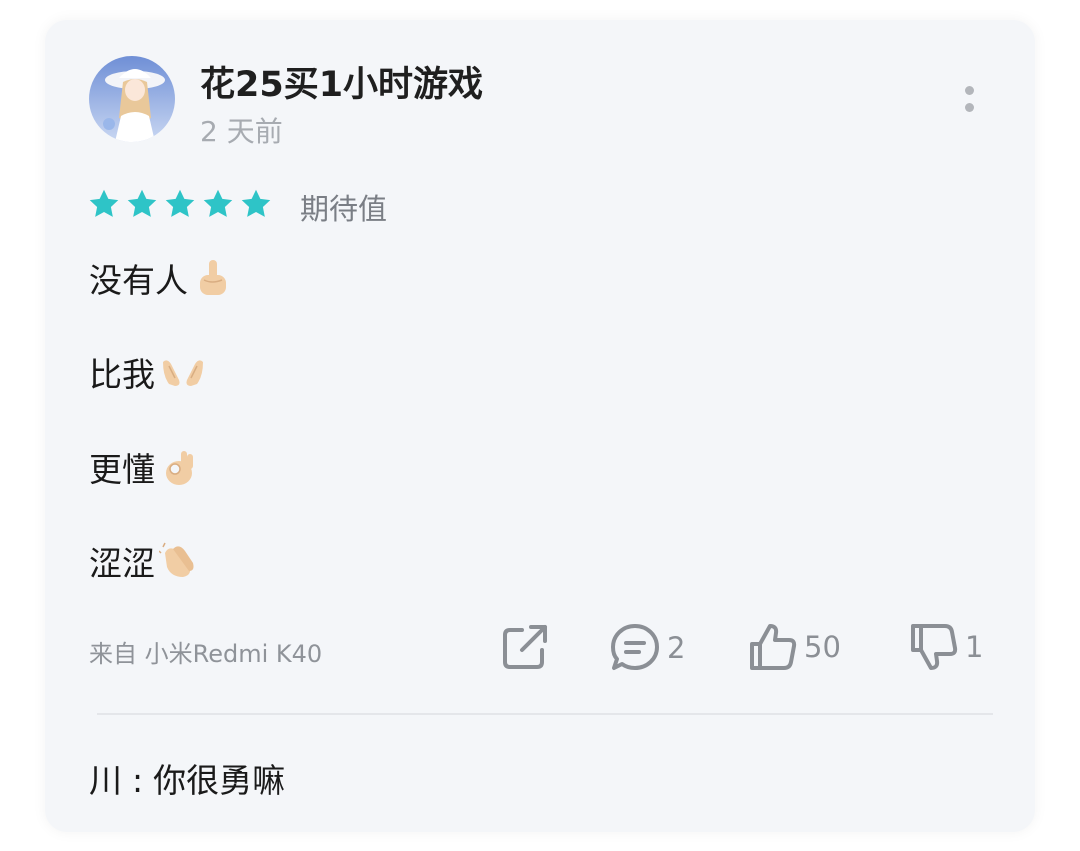  I want to click on review-line-text: 更懂, so click(122, 469).